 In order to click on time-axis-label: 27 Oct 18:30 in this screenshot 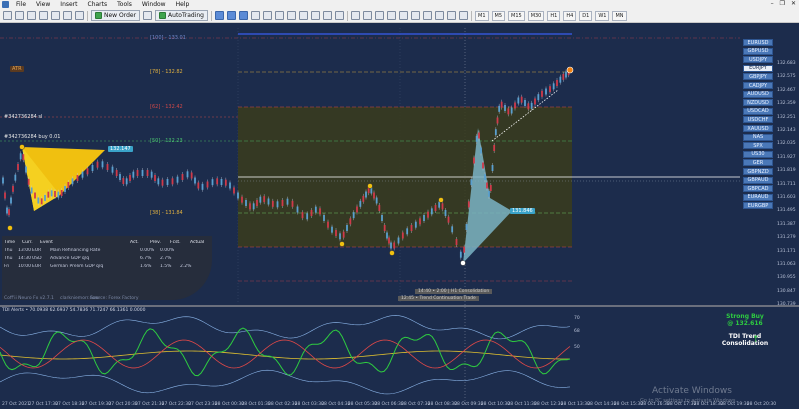, I will do `click(70, 404)`.